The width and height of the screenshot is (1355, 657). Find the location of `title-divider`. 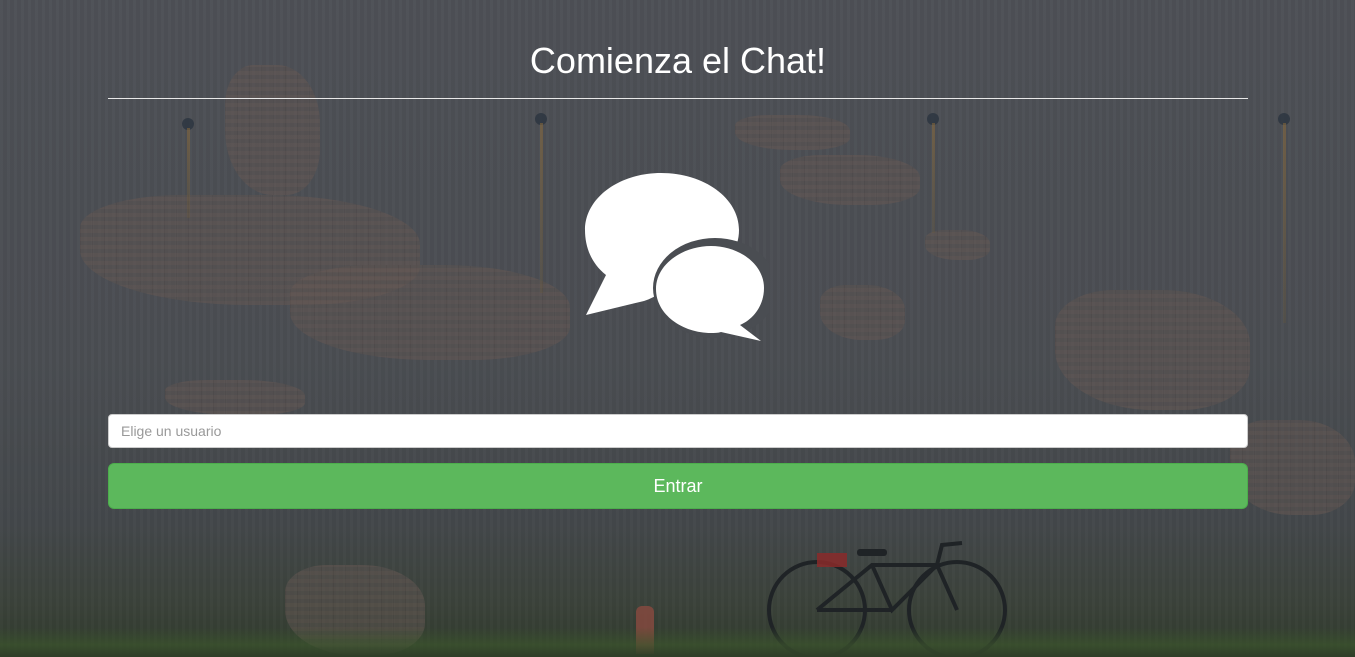

title-divider is located at coordinates (678, 98).